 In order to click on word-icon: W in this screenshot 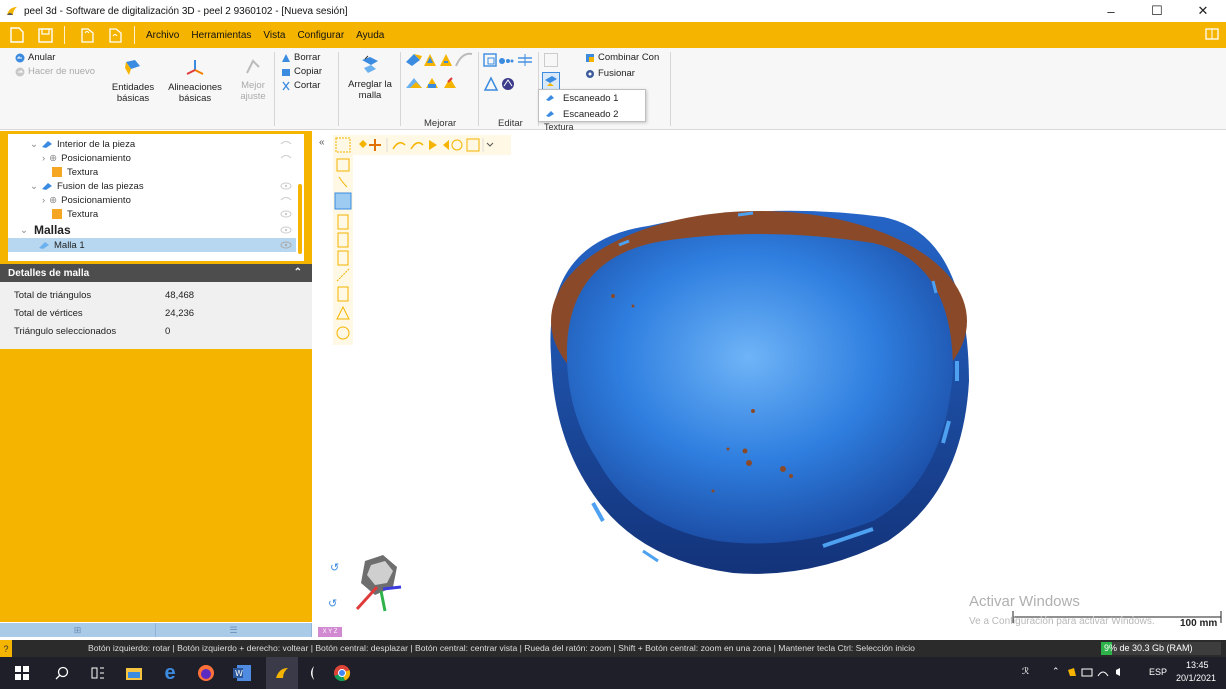, I will do `click(242, 673)`.